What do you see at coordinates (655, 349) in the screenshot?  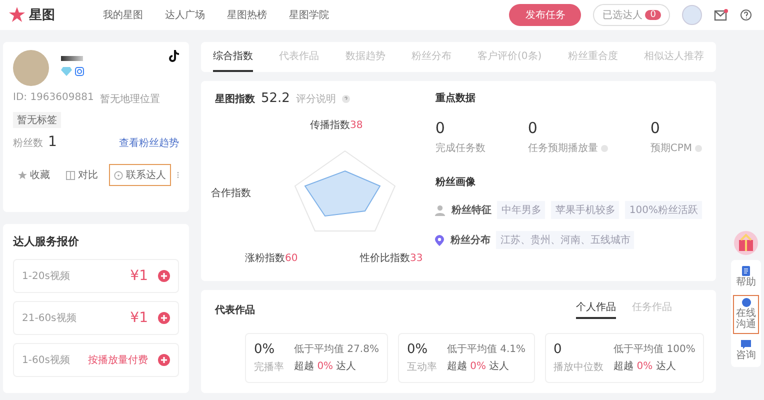 I see `comparison-text: 低于平均值 100%` at bounding box center [655, 349].